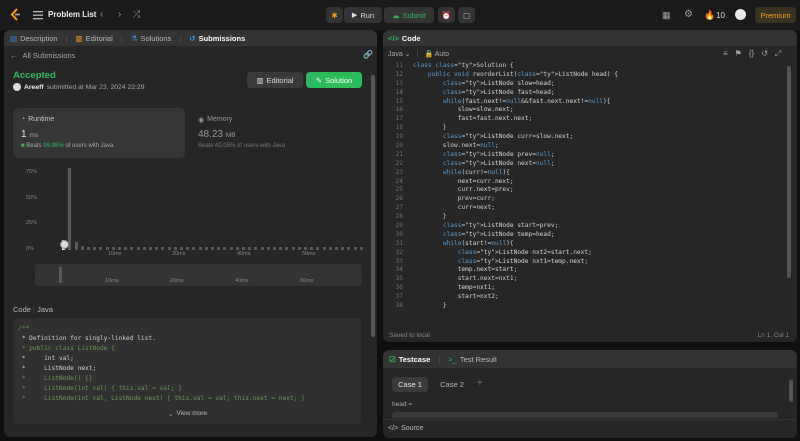 The height and width of the screenshot is (441, 800). I want to click on chevron-left-icon: ‹, so click(101, 14).